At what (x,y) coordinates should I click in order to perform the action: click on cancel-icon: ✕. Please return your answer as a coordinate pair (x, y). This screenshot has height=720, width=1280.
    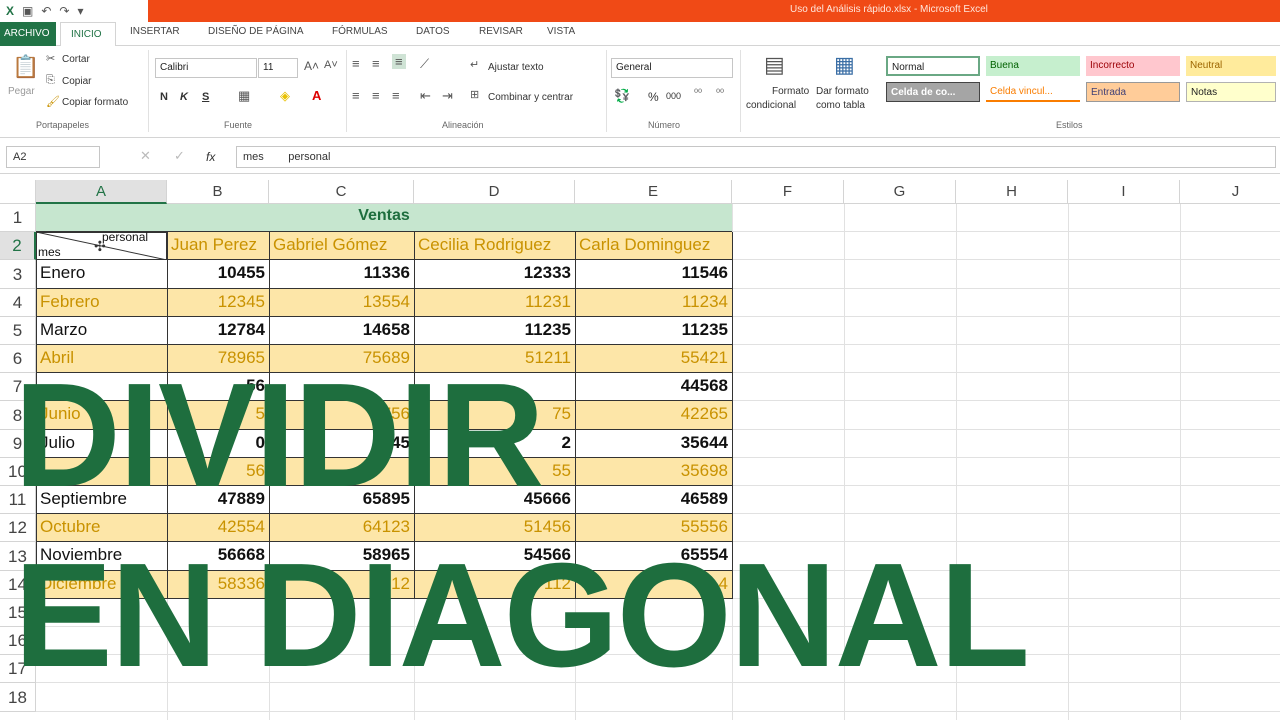
    Looking at the image, I should click on (145, 156).